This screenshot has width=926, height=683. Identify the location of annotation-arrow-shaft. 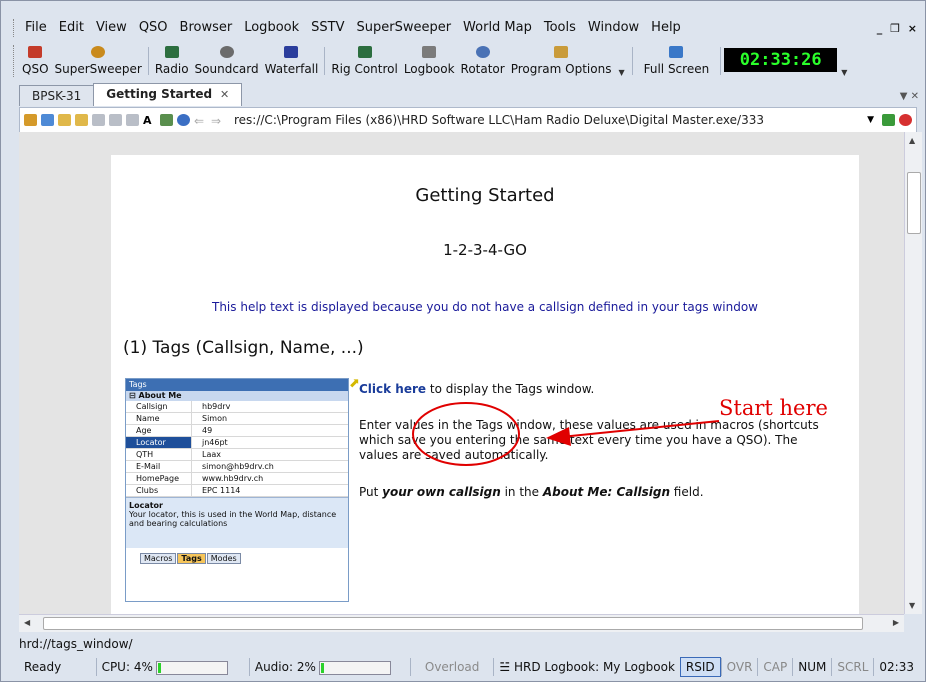
(640, 429).